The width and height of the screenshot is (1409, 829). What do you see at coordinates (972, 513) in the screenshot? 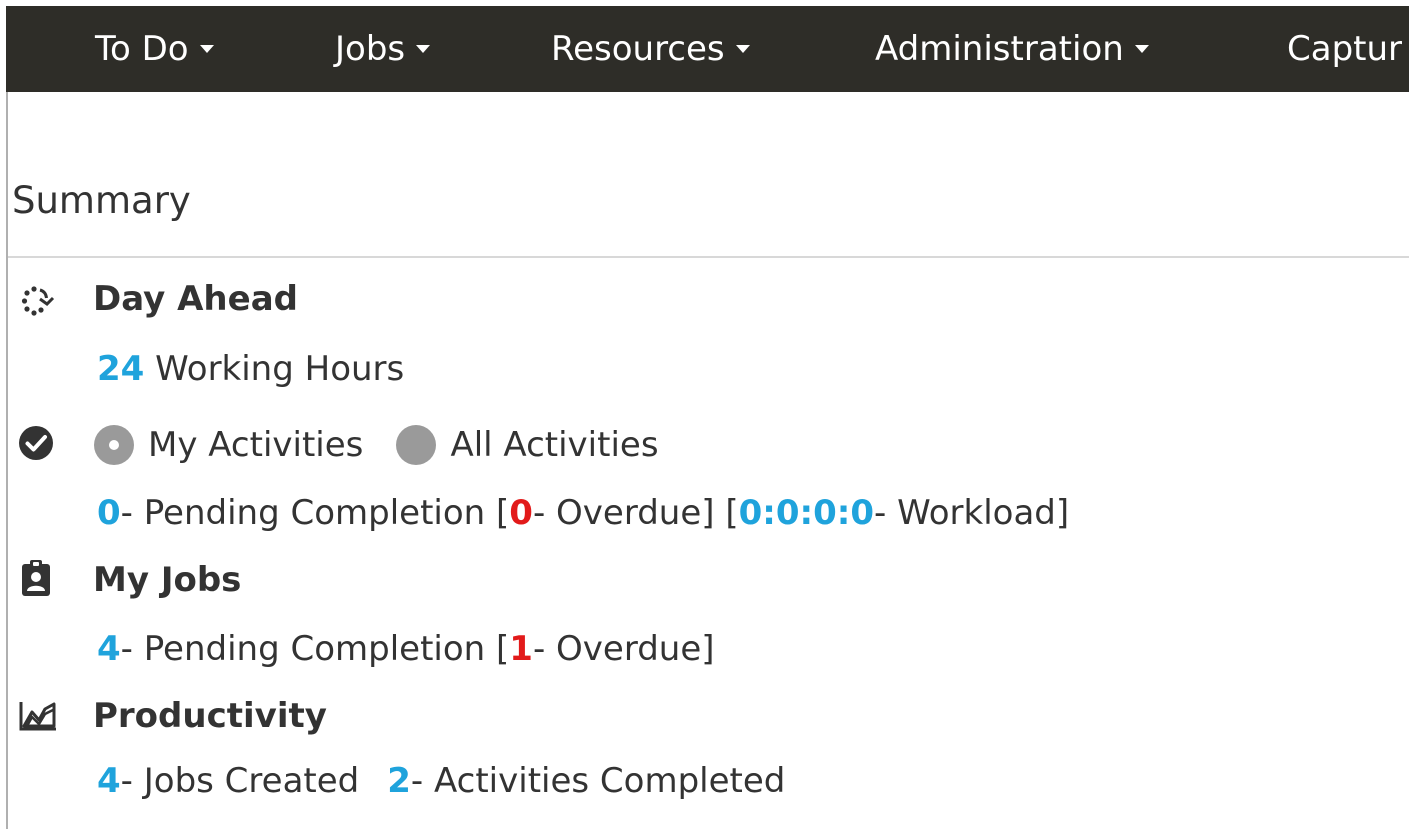
I see `activities-workload-label: - Workload]` at bounding box center [972, 513].